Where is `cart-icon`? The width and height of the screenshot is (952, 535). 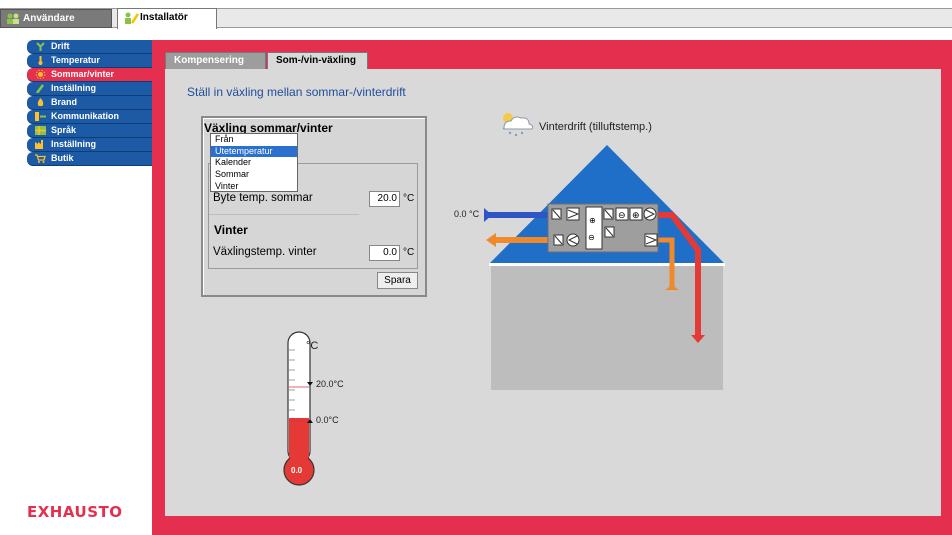
cart-icon is located at coordinates (40, 158).